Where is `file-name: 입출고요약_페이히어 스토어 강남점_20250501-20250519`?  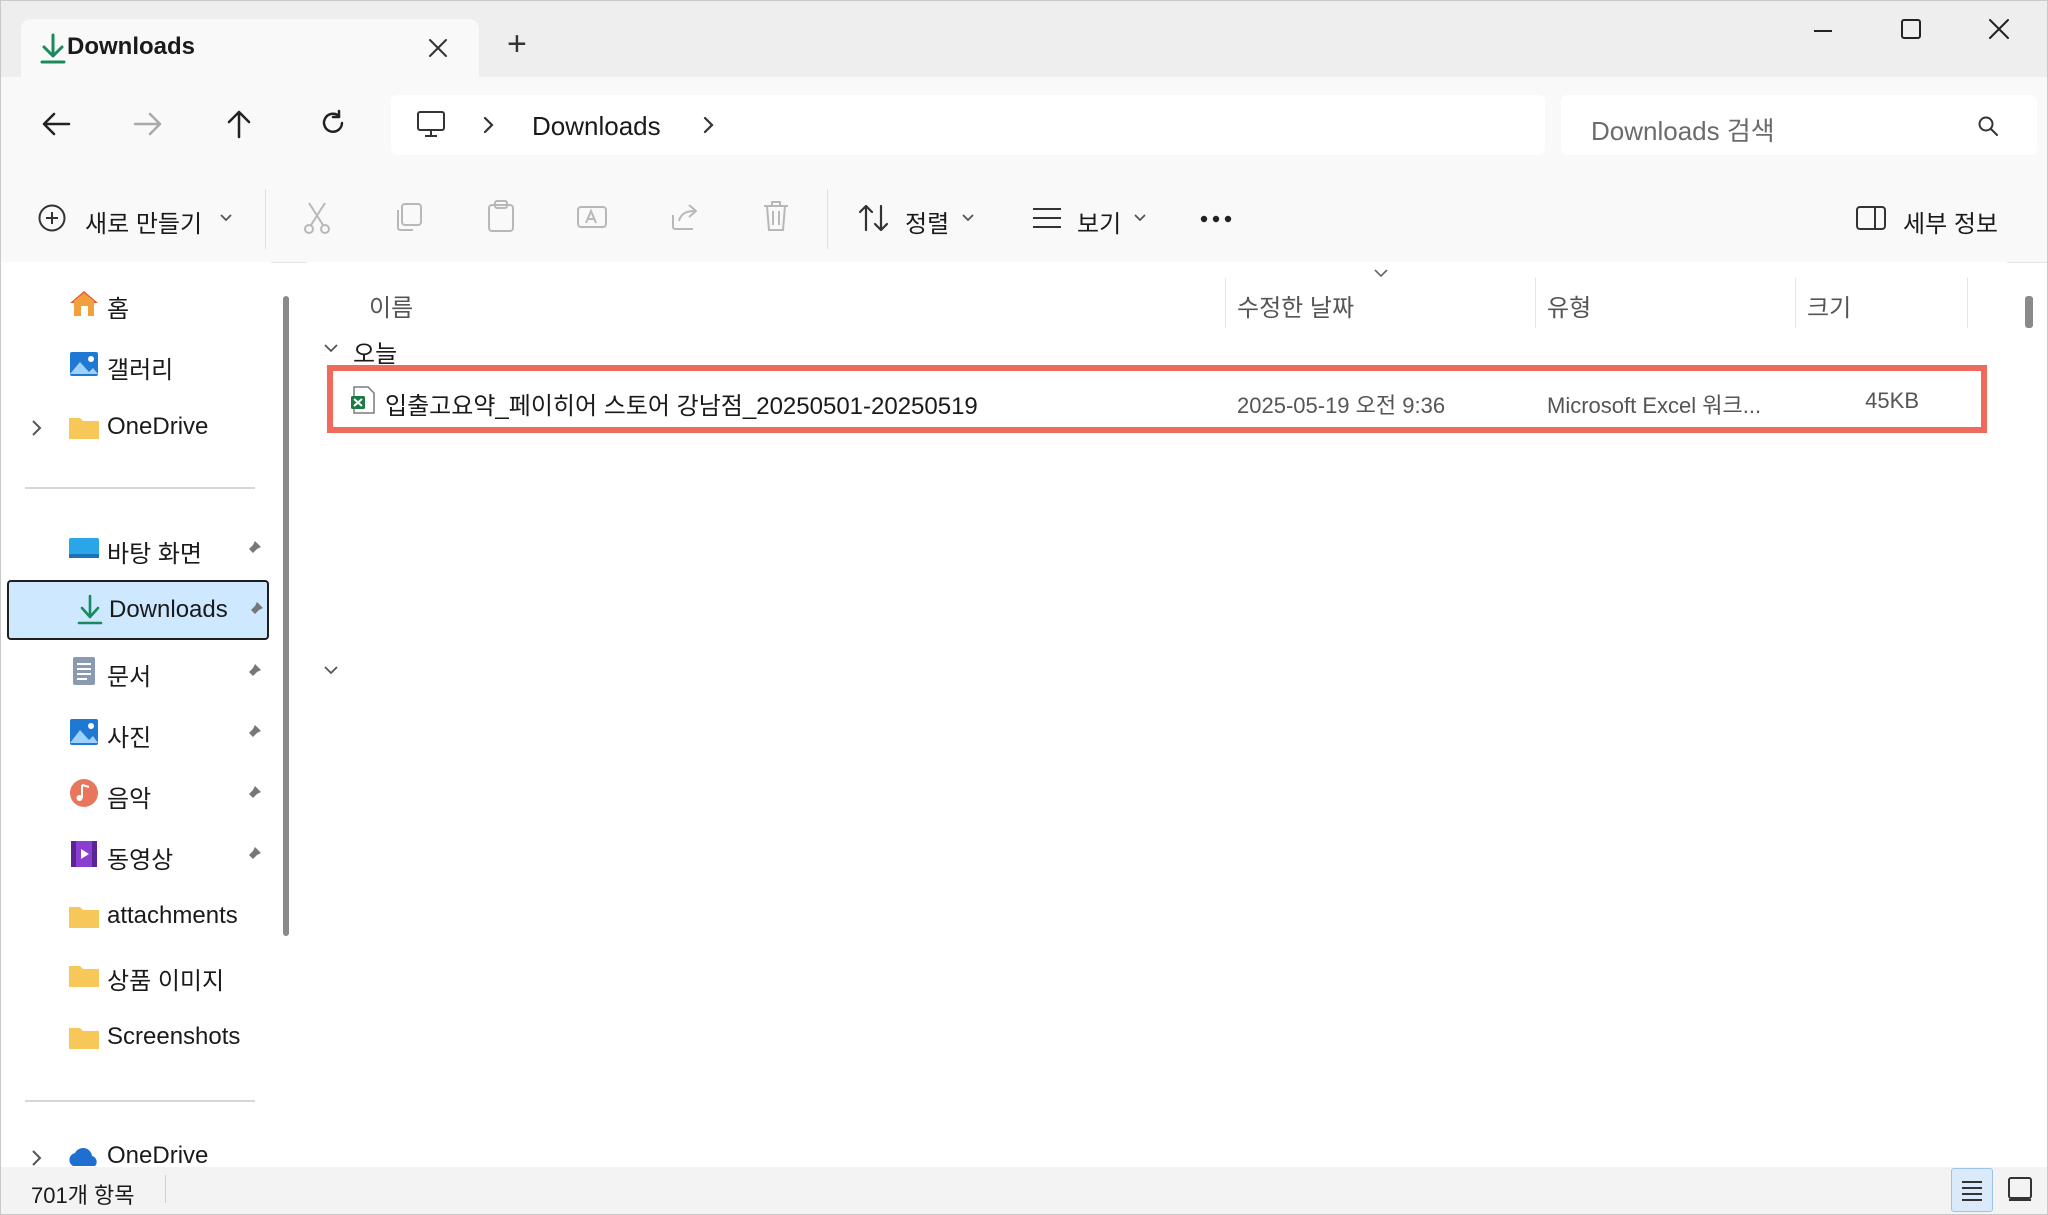
file-name: 입출고요약_페이히어 스토어 강남점_20250501-20250519 is located at coordinates (681, 406).